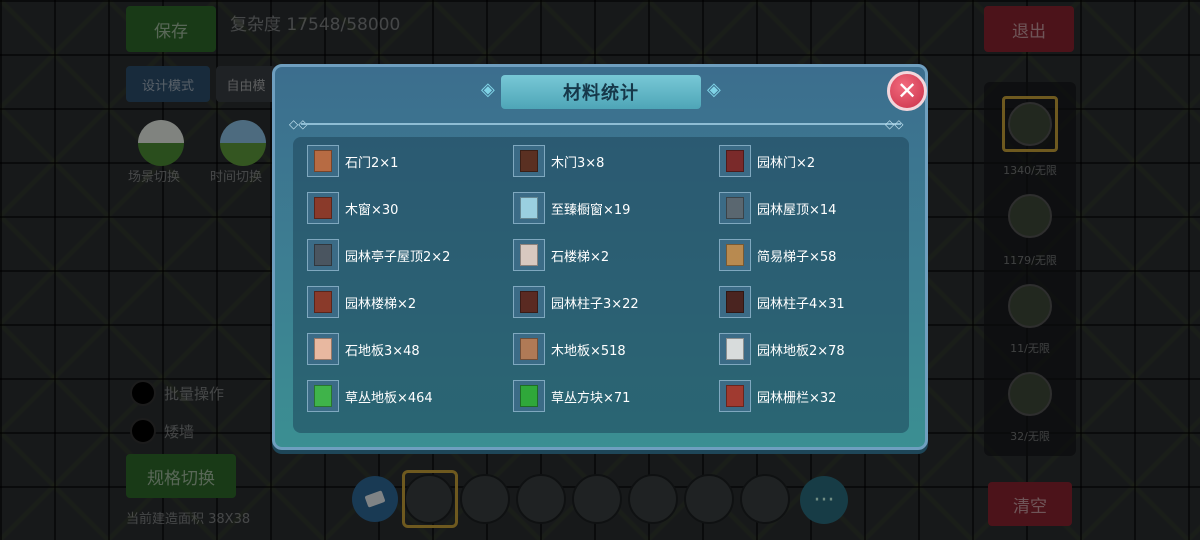  I want to click on material-item: 园林柱子3×22, so click(576, 302).